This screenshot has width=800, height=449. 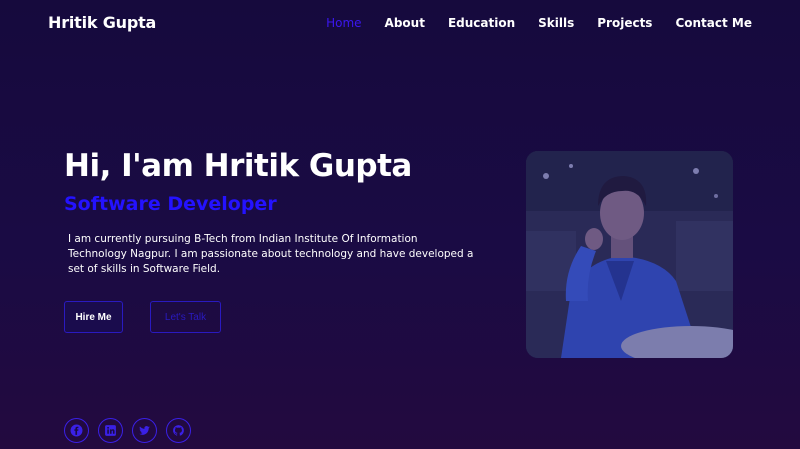 What do you see at coordinates (110, 430) in the screenshot?
I see `linkedin-icon` at bounding box center [110, 430].